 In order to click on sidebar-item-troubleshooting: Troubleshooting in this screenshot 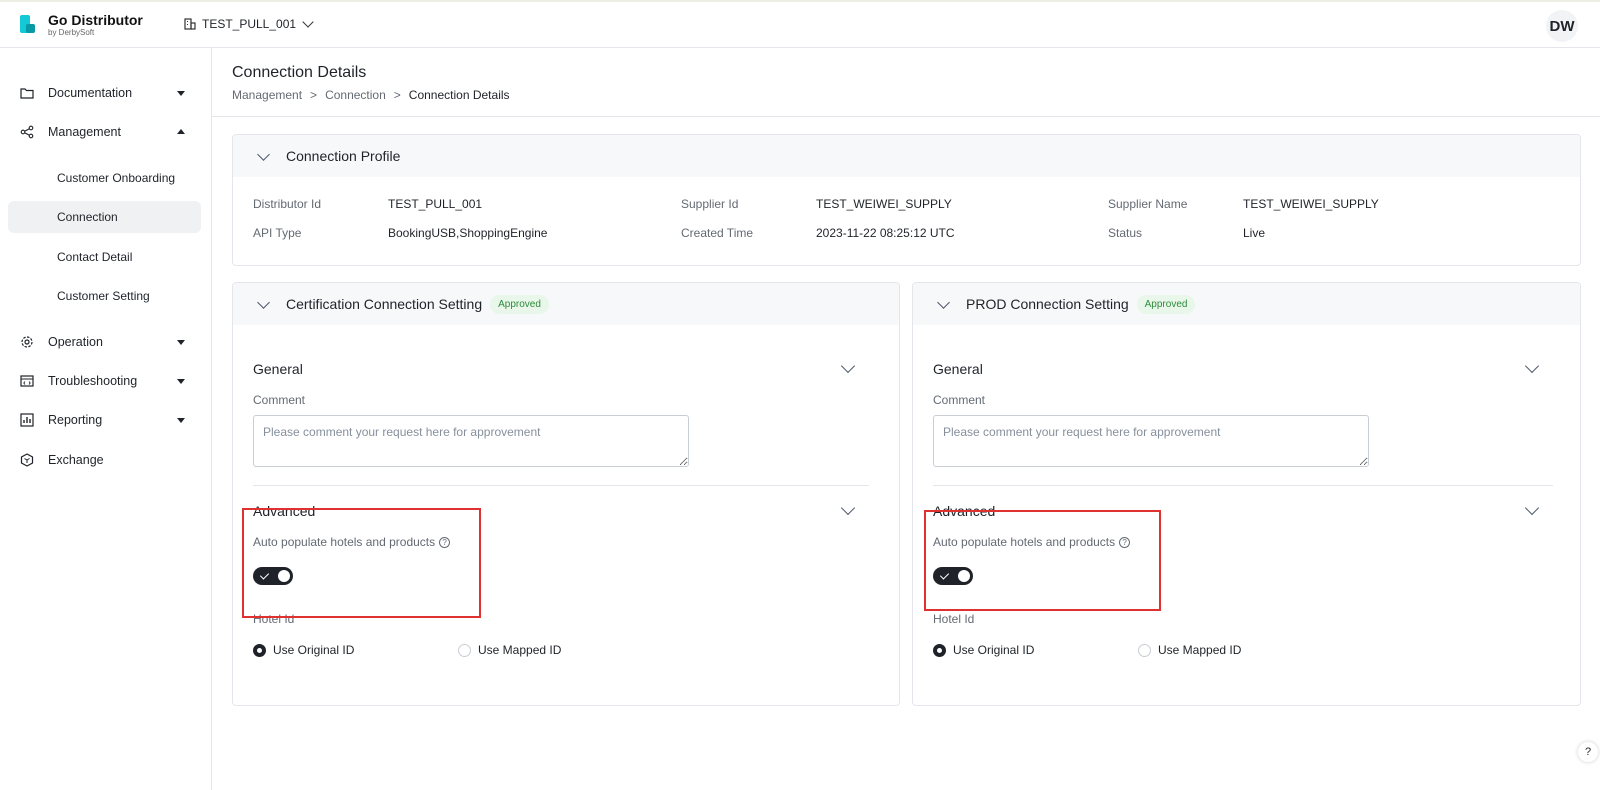, I will do `click(104, 381)`.